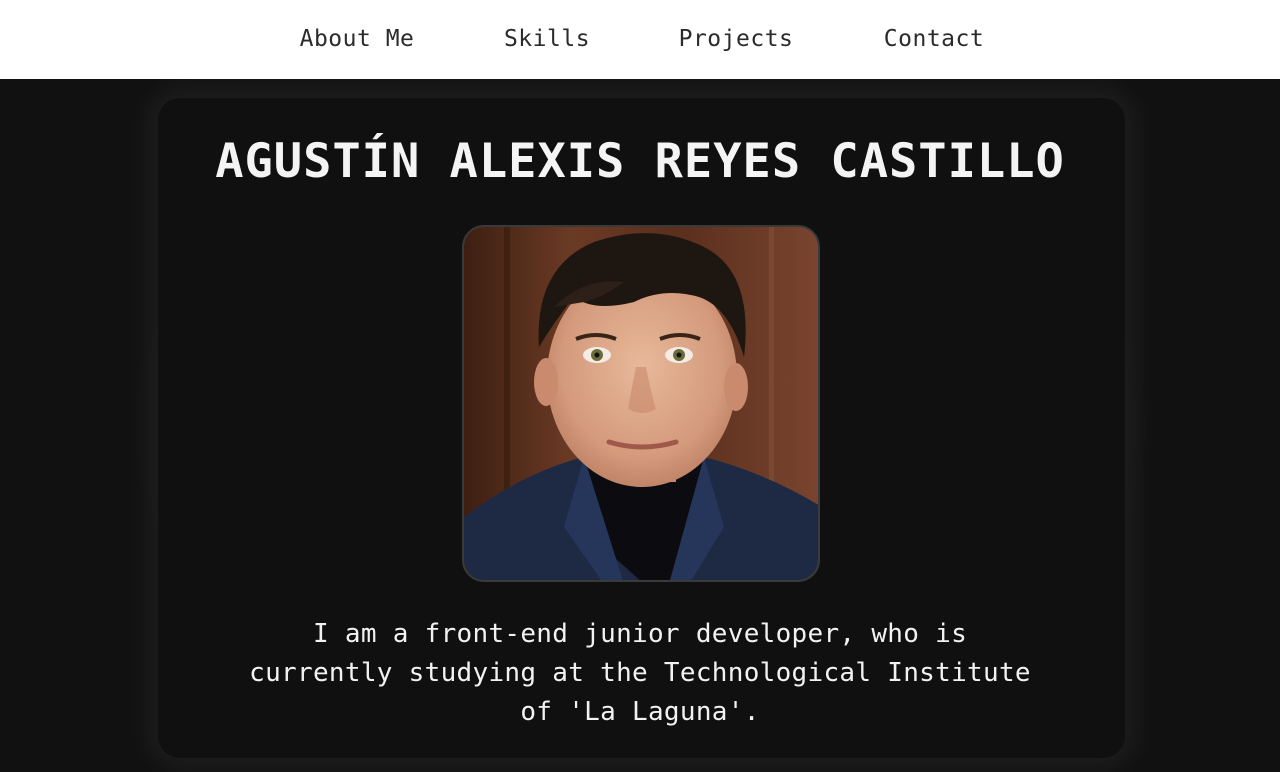  I want to click on profile-photo-illustration, so click(641, 403).